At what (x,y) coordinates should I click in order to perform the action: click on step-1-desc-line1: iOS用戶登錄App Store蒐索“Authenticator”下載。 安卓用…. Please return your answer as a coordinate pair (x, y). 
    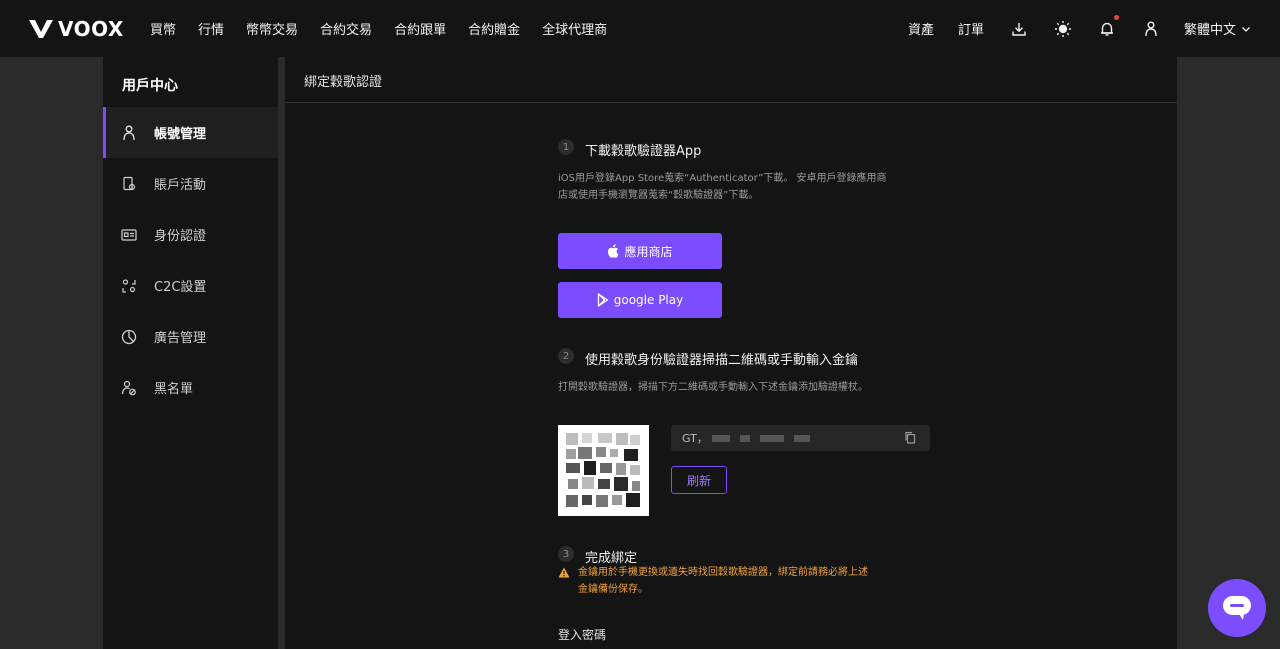
    Looking at the image, I should click on (722, 178).